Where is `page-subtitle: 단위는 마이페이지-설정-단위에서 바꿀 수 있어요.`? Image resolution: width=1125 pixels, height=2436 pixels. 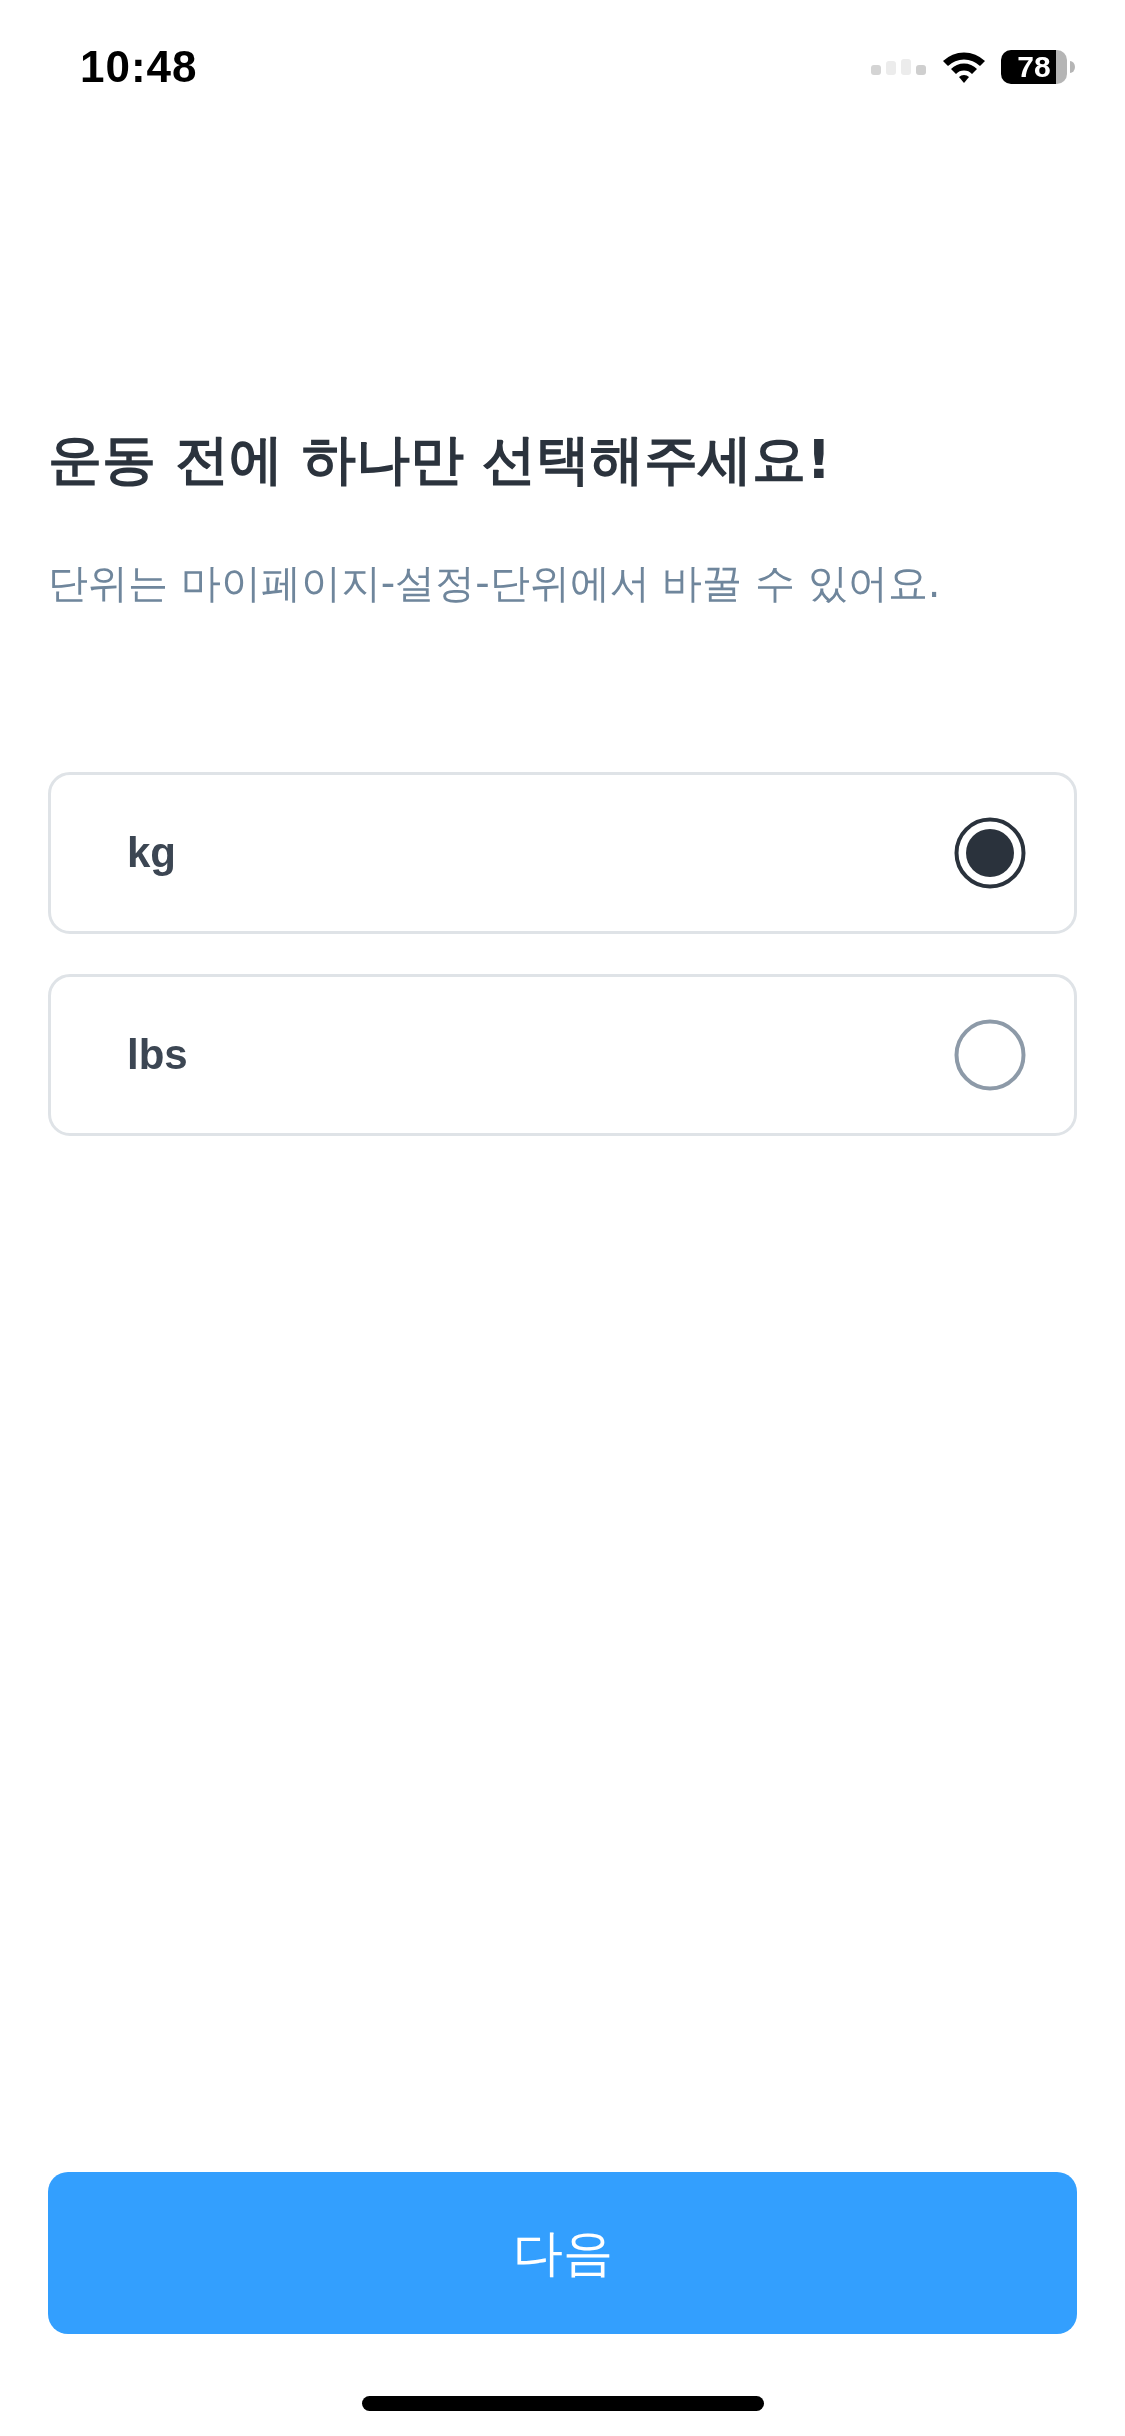
page-subtitle: 단위는 마이페이지-설정-단위에서 바꿀 수 있어요. is located at coordinates (495, 582).